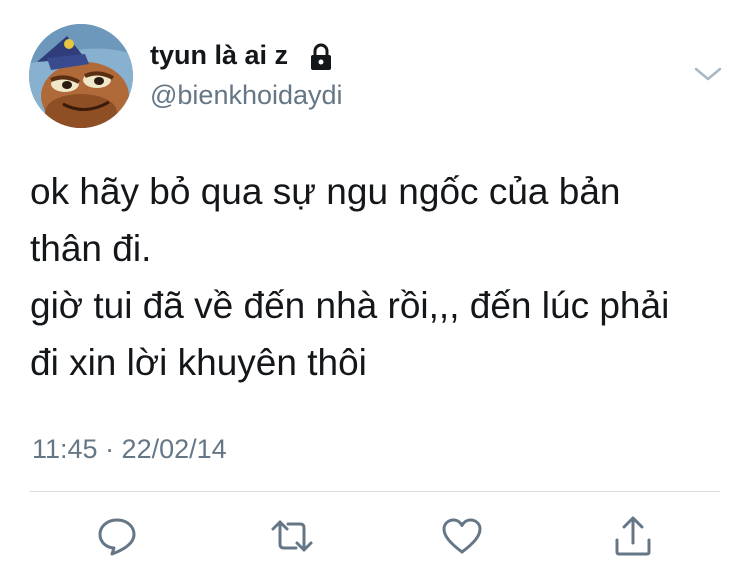  I want to click on like-icon, so click(462, 536).